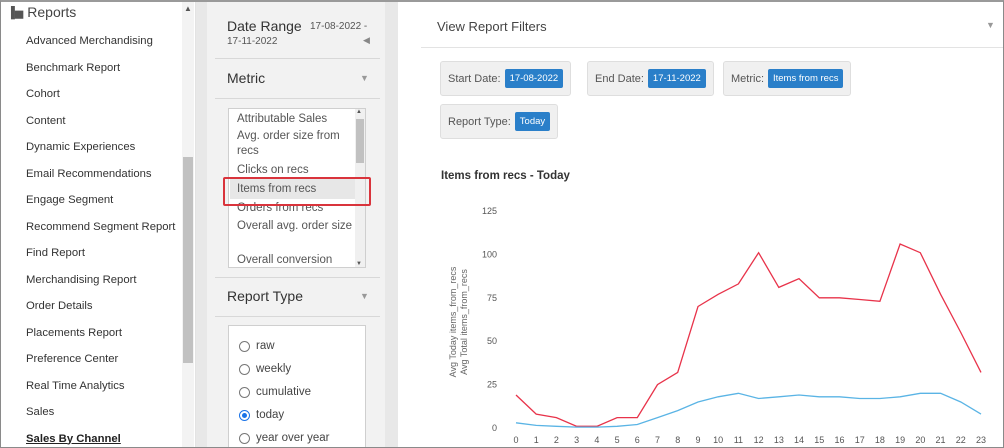 The image size is (1004, 448). Describe the element at coordinates (100, 389) in the screenshot. I see `sidebar-item-real-time-analytics: Real Time Analytics` at that location.